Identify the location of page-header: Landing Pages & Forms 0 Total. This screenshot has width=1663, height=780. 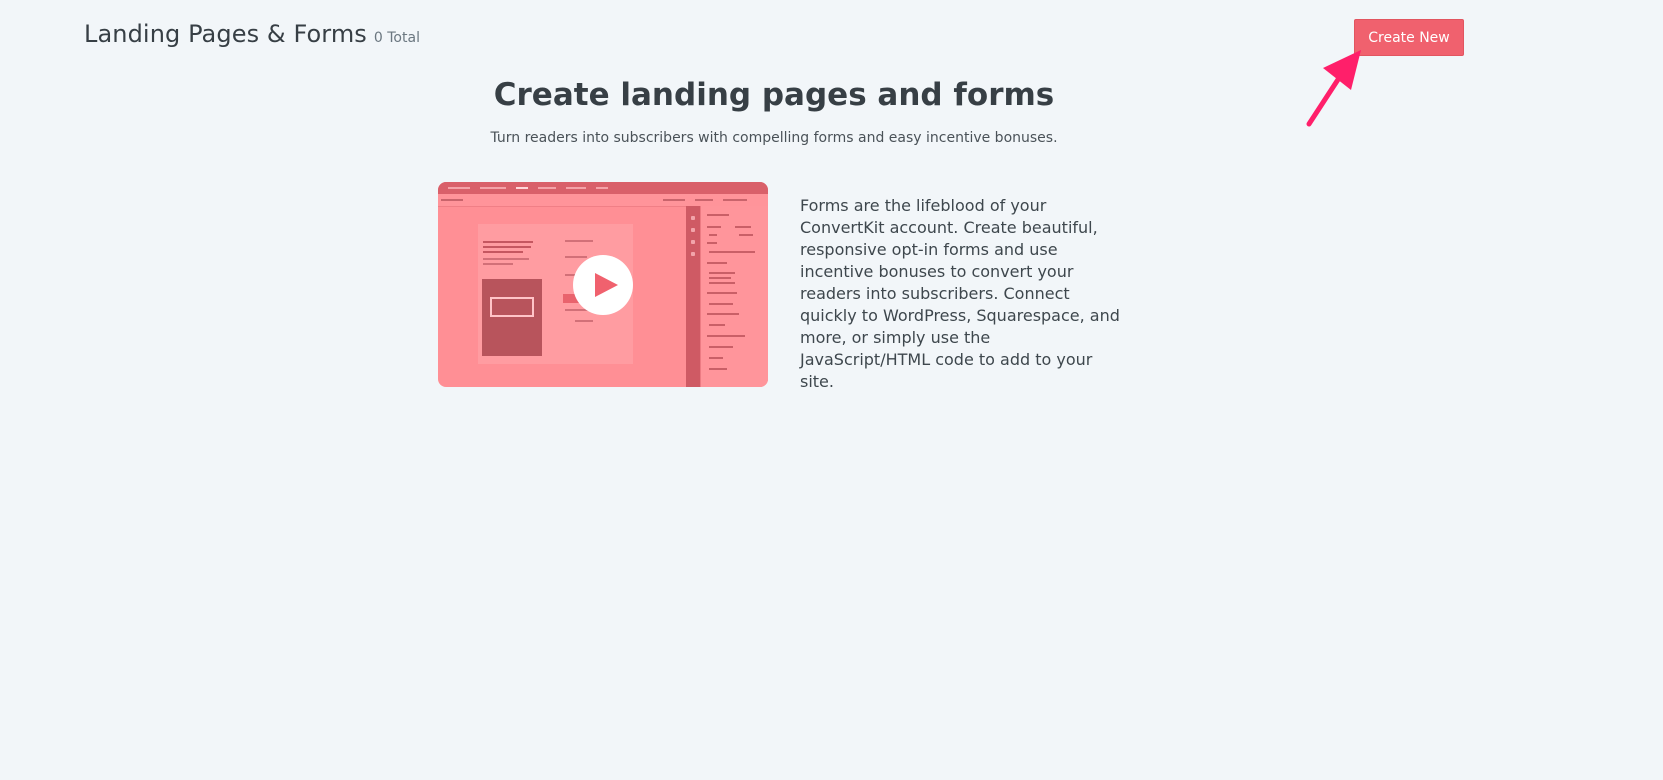
(252, 34).